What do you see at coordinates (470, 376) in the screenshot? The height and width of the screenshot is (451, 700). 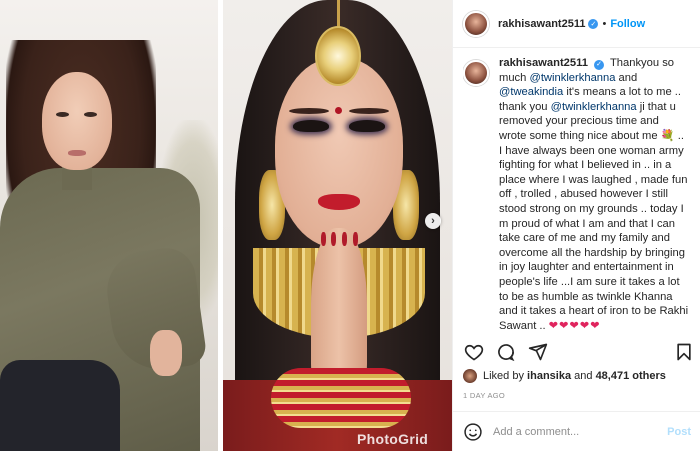 I see `liker-avatar` at bounding box center [470, 376].